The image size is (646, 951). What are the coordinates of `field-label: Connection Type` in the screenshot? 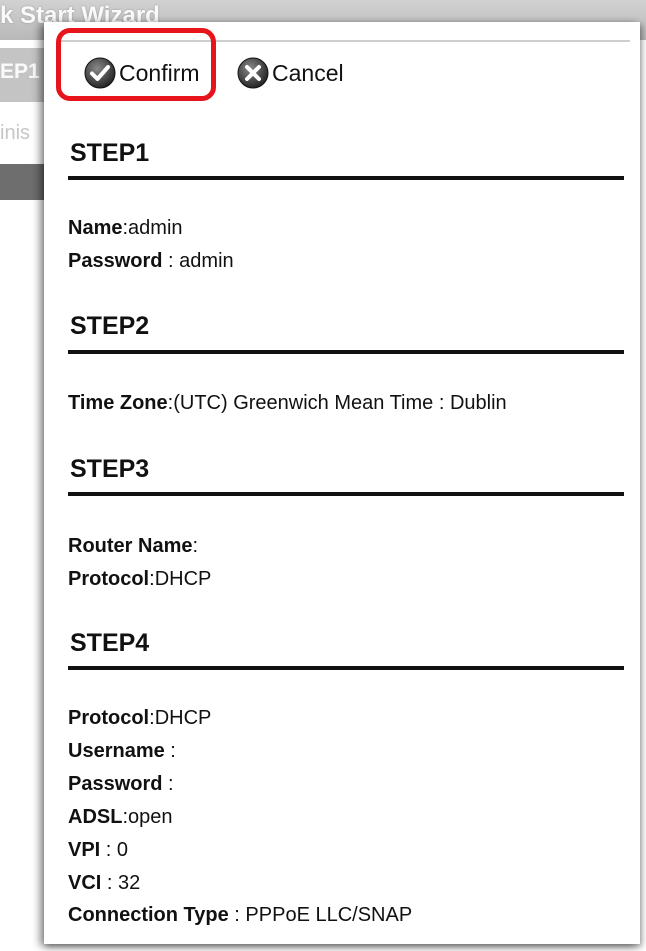 It's located at (148, 915).